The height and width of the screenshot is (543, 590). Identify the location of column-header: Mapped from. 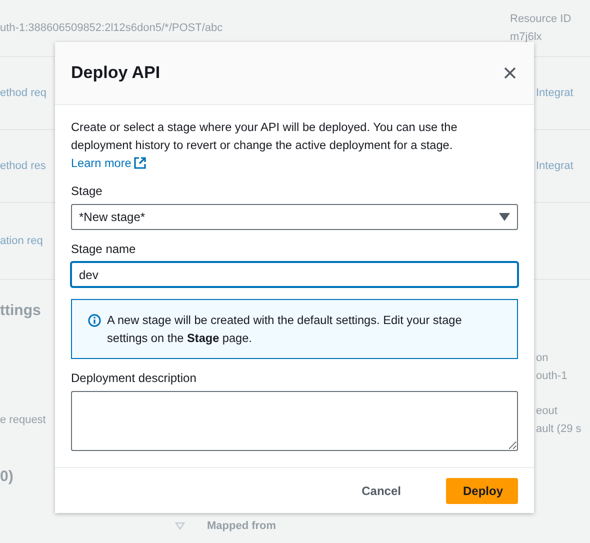
(241, 526).